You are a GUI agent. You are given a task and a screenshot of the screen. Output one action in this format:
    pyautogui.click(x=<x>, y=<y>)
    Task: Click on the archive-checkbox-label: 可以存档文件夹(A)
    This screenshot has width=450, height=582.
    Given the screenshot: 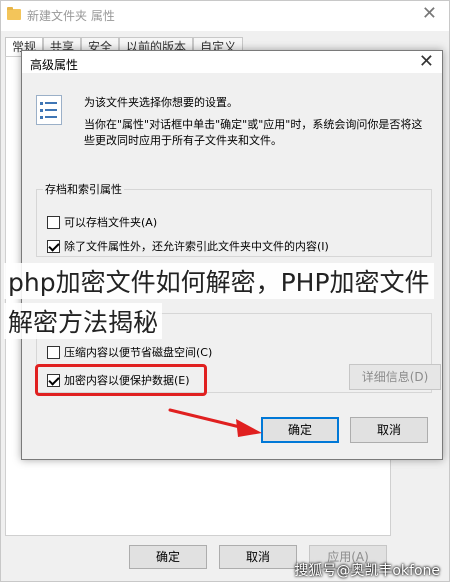 What is the action you would take?
    pyautogui.click(x=111, y=222)
    